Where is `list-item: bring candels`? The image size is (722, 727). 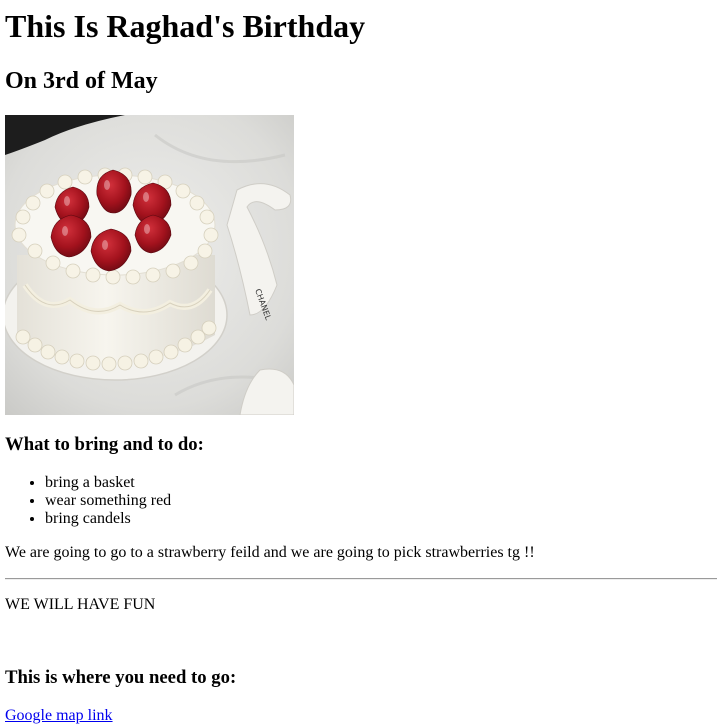 list-item: bring candels is located at coordinates (381, 519).